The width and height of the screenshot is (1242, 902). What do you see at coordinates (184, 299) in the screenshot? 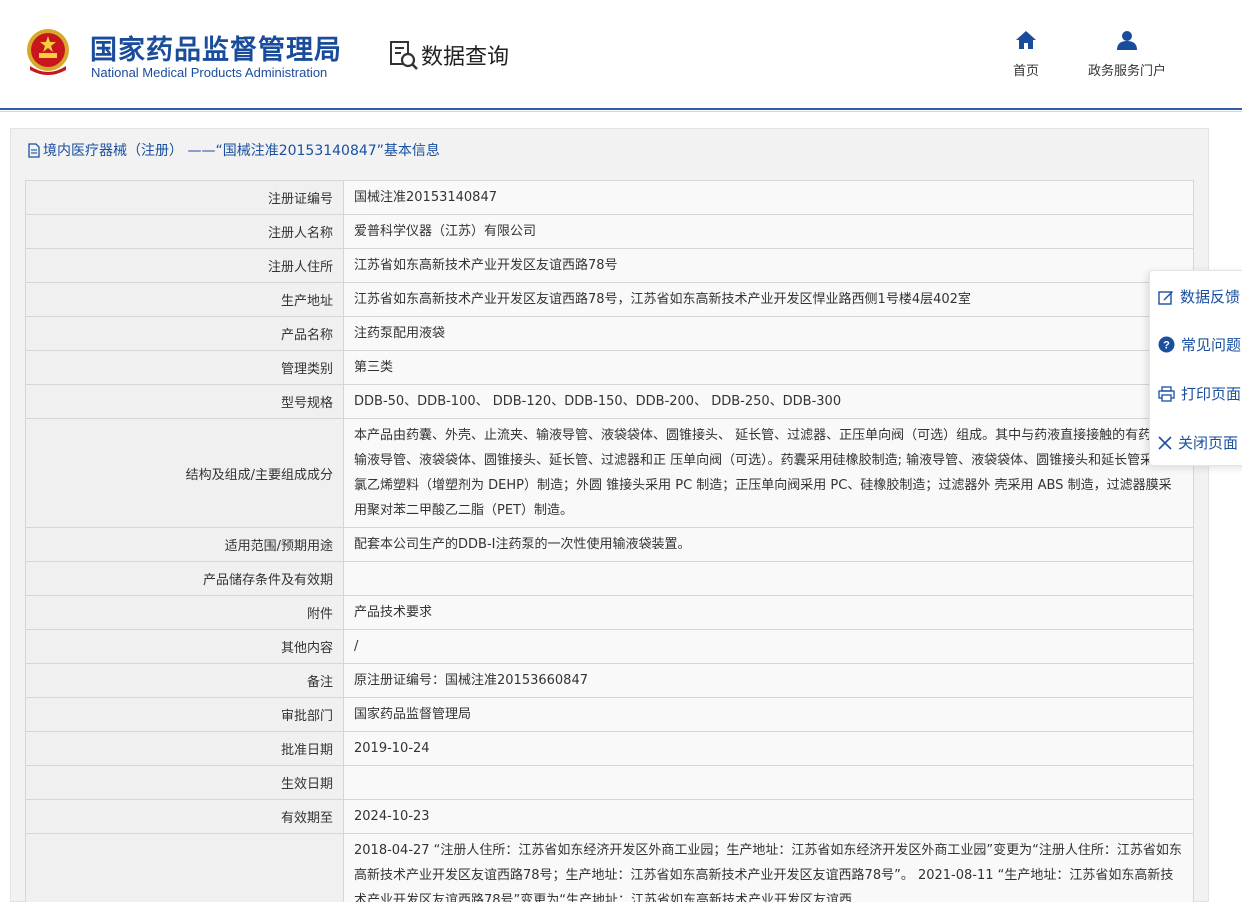
I see `field-label: 生产地址` at bounding box center [184, 299].